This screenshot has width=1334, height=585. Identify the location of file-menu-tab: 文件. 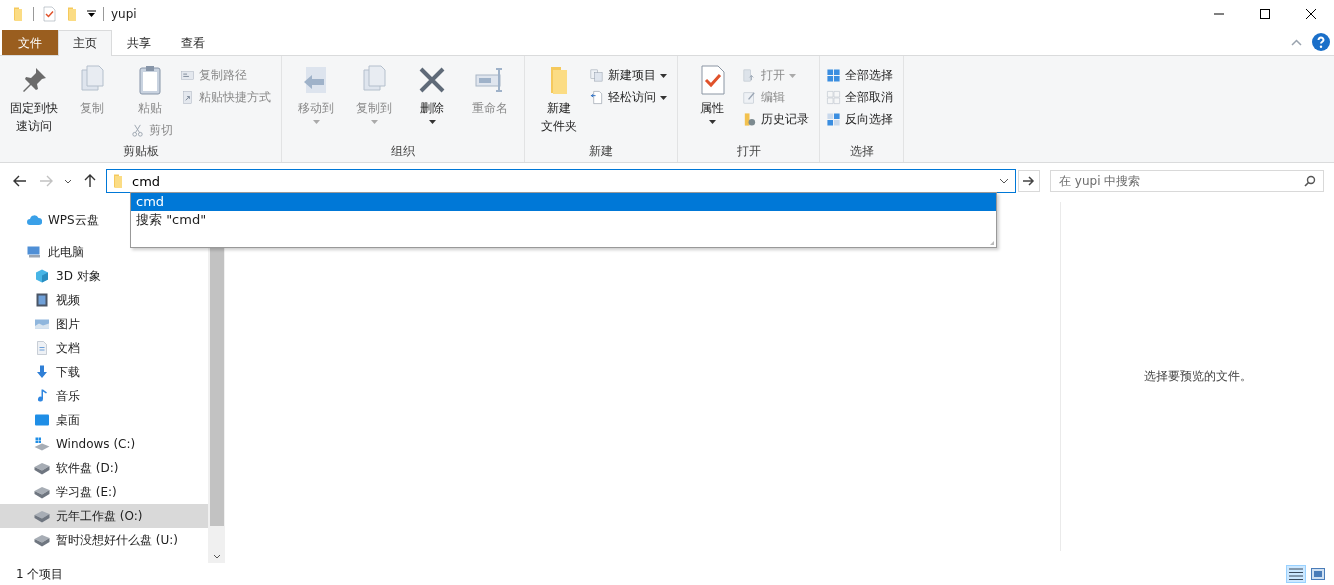
(30, 42).